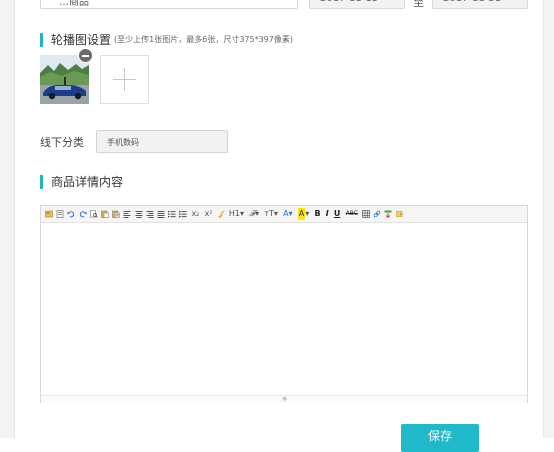 The image size is (554, 452). I want to click on save-doc-icon, so click(60, 214).